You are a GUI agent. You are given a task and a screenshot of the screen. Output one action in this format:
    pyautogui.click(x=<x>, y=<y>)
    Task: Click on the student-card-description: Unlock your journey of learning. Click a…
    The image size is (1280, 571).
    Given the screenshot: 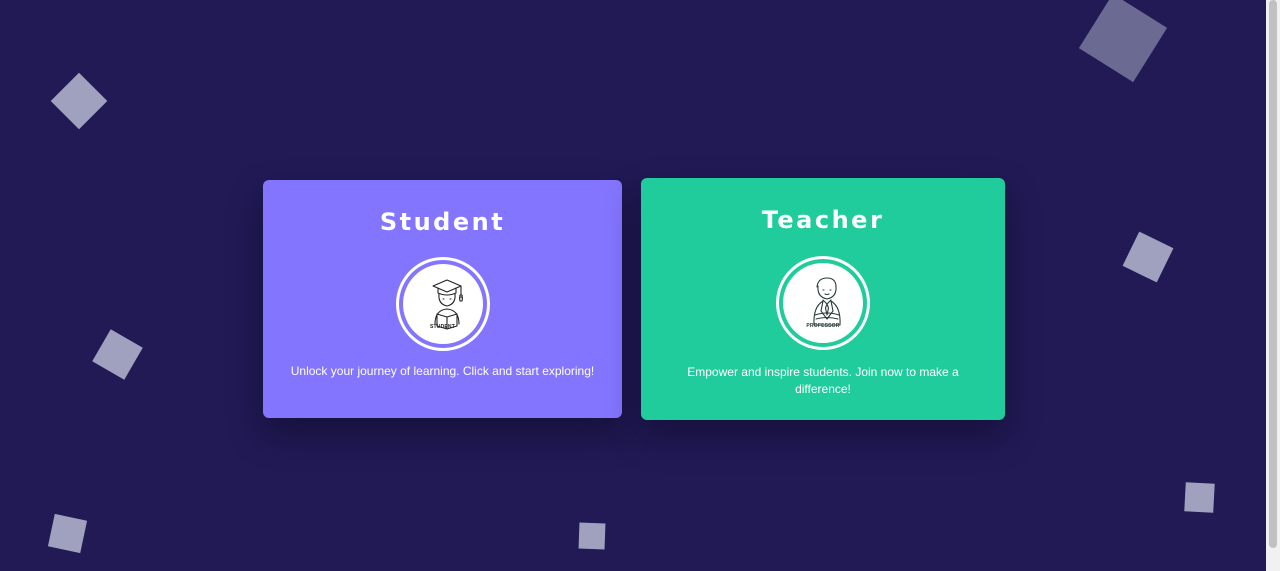 What is the action you would take?
    pyautogui.click(x=442, y=371)
    